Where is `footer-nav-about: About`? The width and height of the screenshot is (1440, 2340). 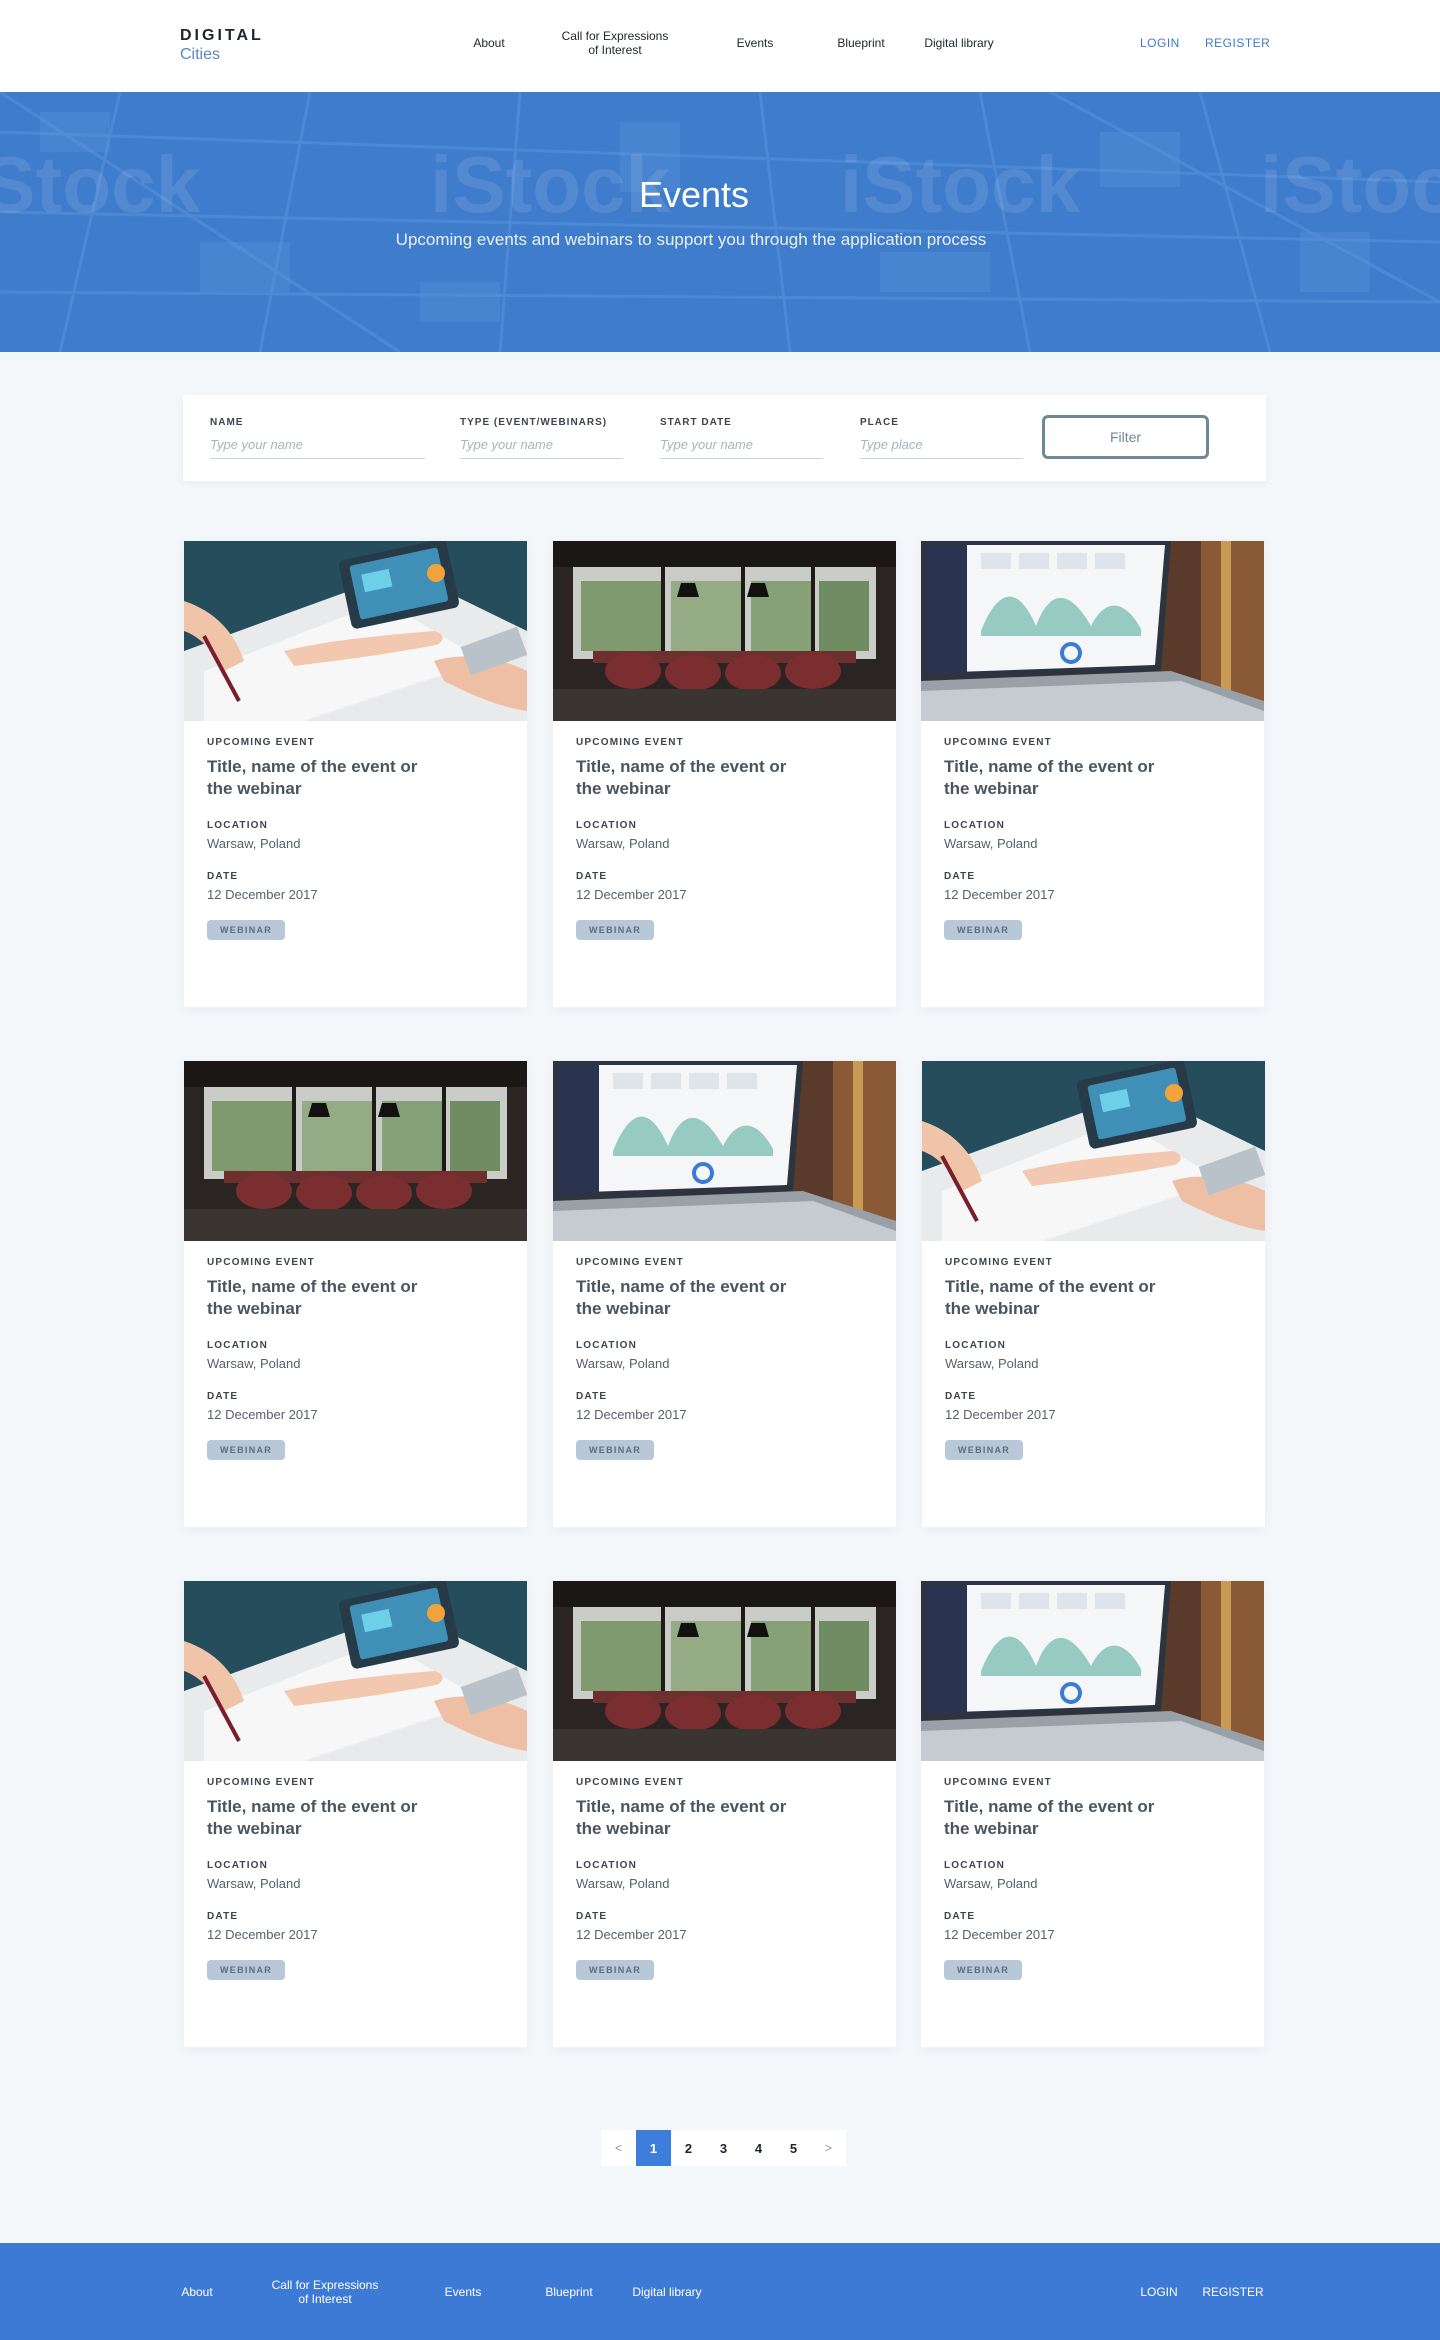 footer-nav-about: About is located at coordinates (197, 2291).